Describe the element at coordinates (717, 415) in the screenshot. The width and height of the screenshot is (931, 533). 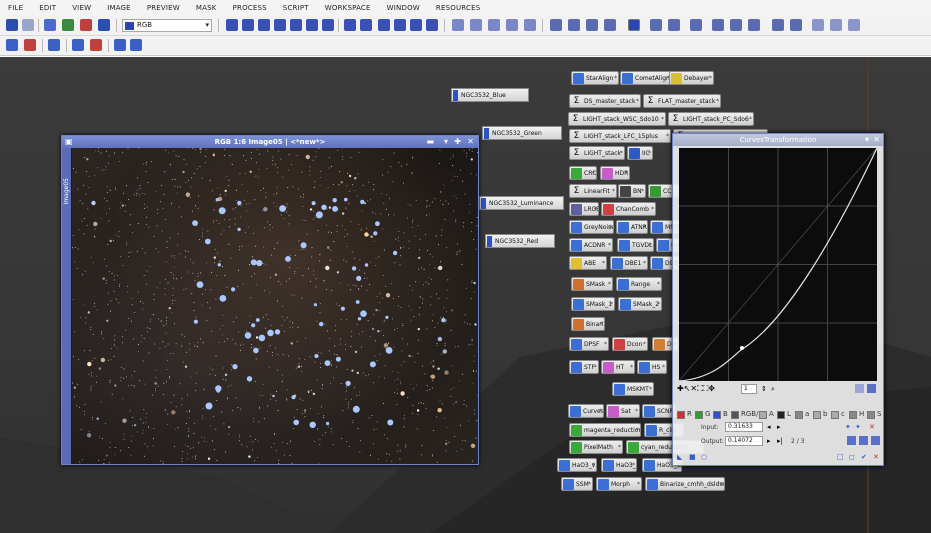
I see `channel-b-checkbox` at that location.